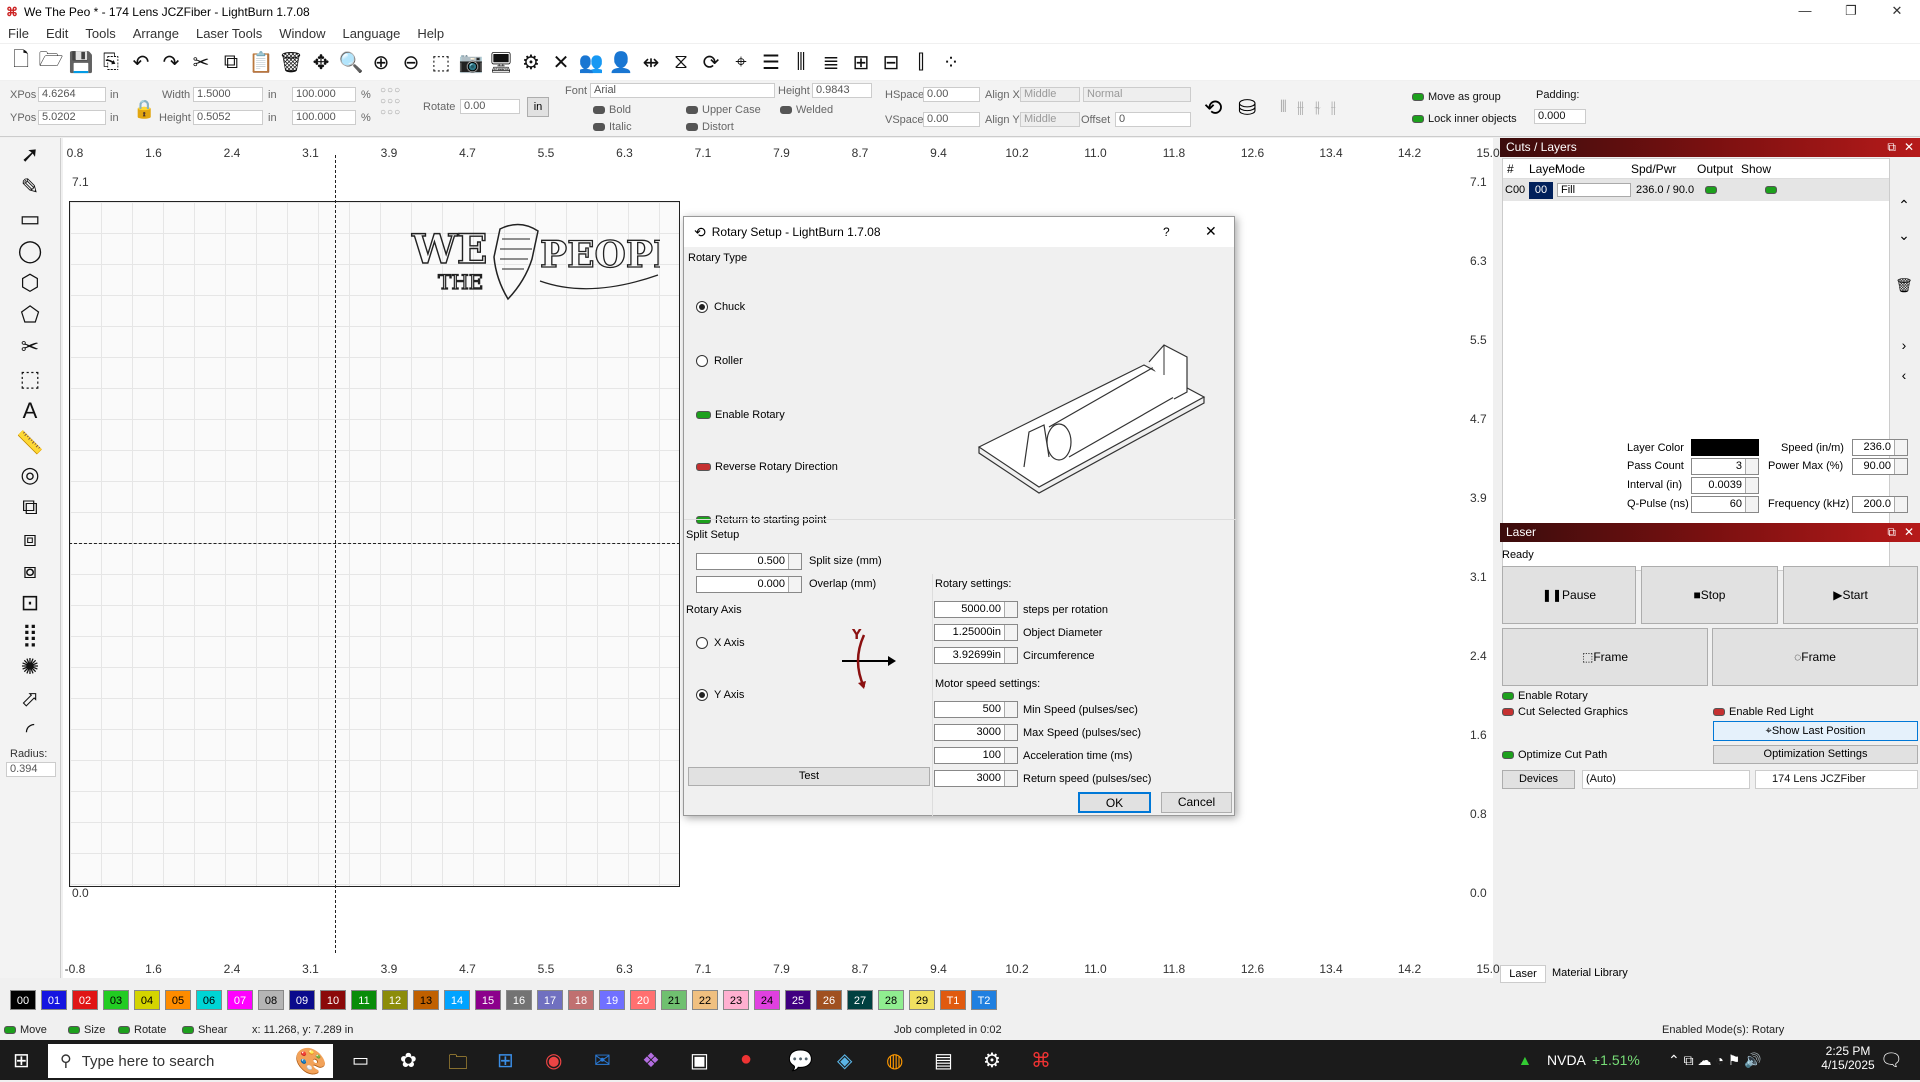 This screenshot has height=1082, width=1920. Describe the element at coordinates (538, 107) in the screenshot. I see `units-button: in` at that location.